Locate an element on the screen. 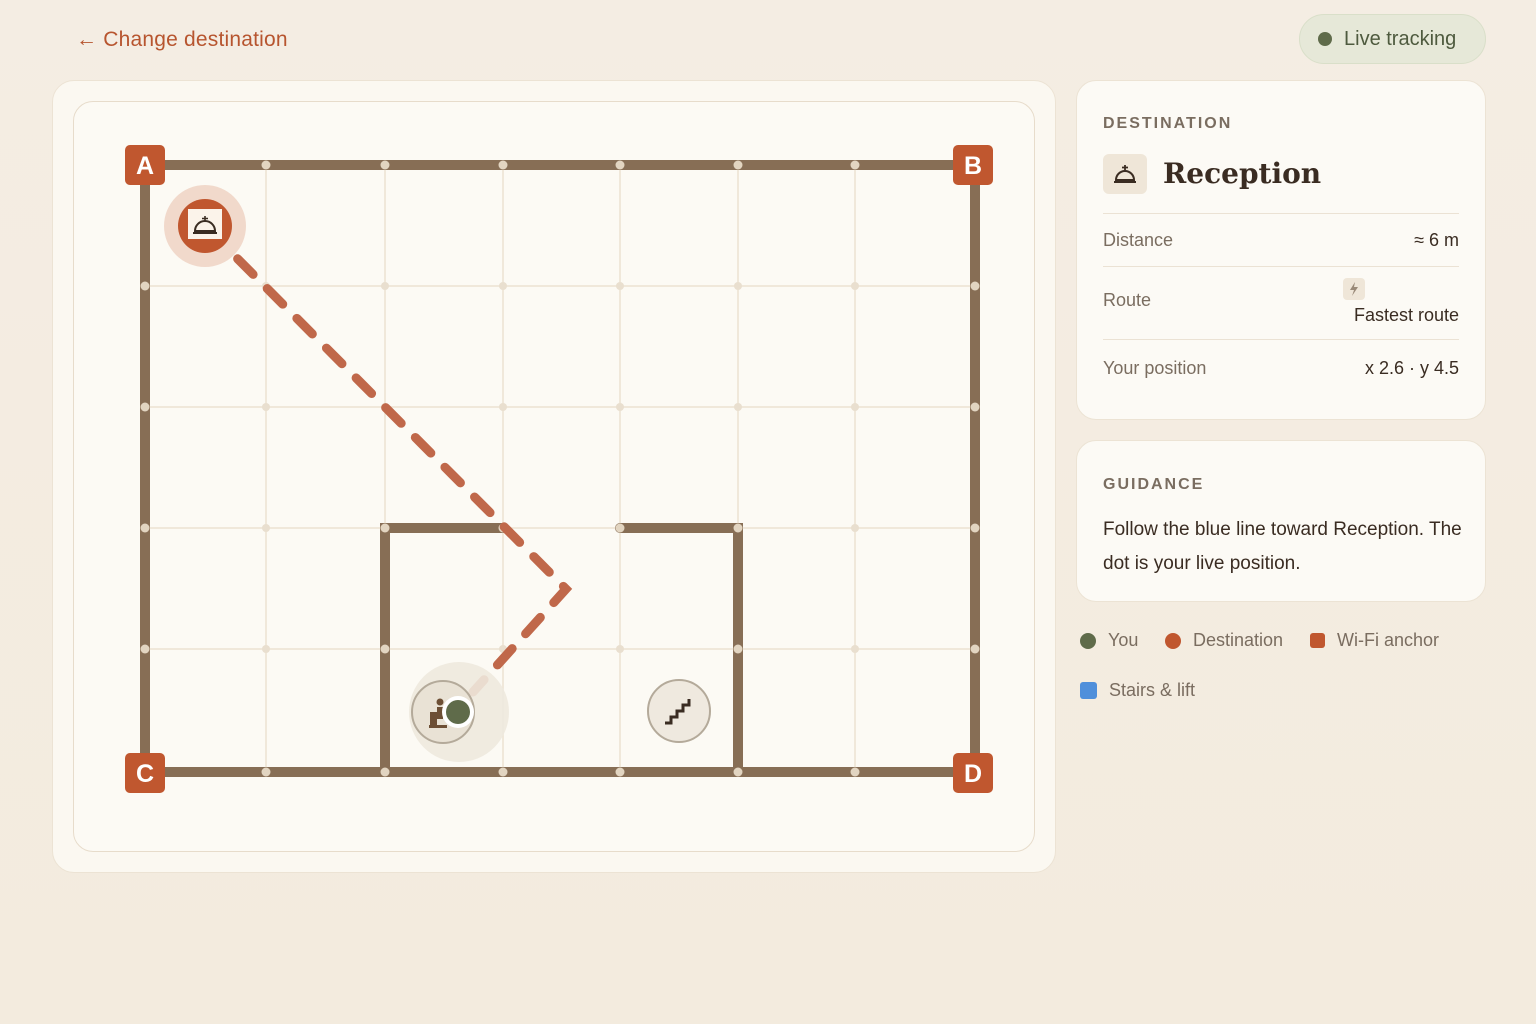 The height and width of the screenshot is (1024, 1536). position-label: Your position is located at coordinates (1155, 368).